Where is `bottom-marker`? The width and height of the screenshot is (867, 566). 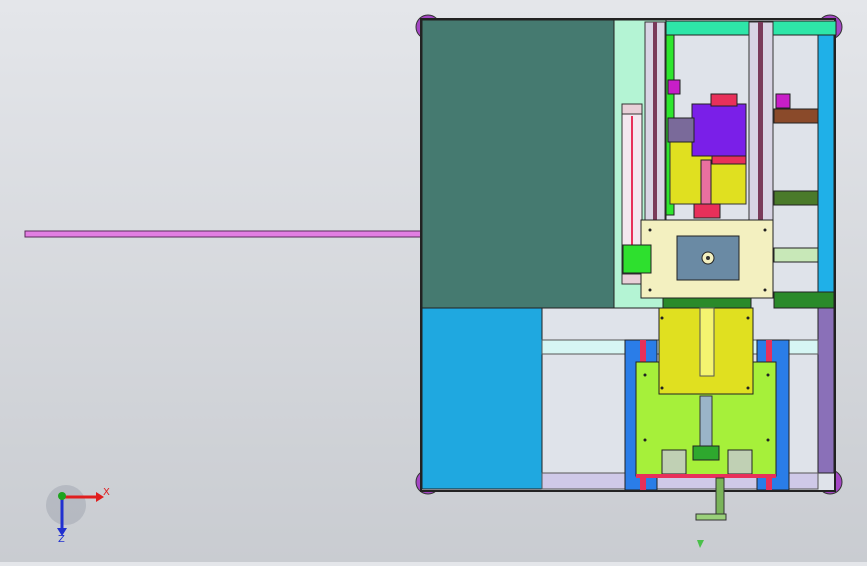 bottom-marker is located at coordinates (700, 544).